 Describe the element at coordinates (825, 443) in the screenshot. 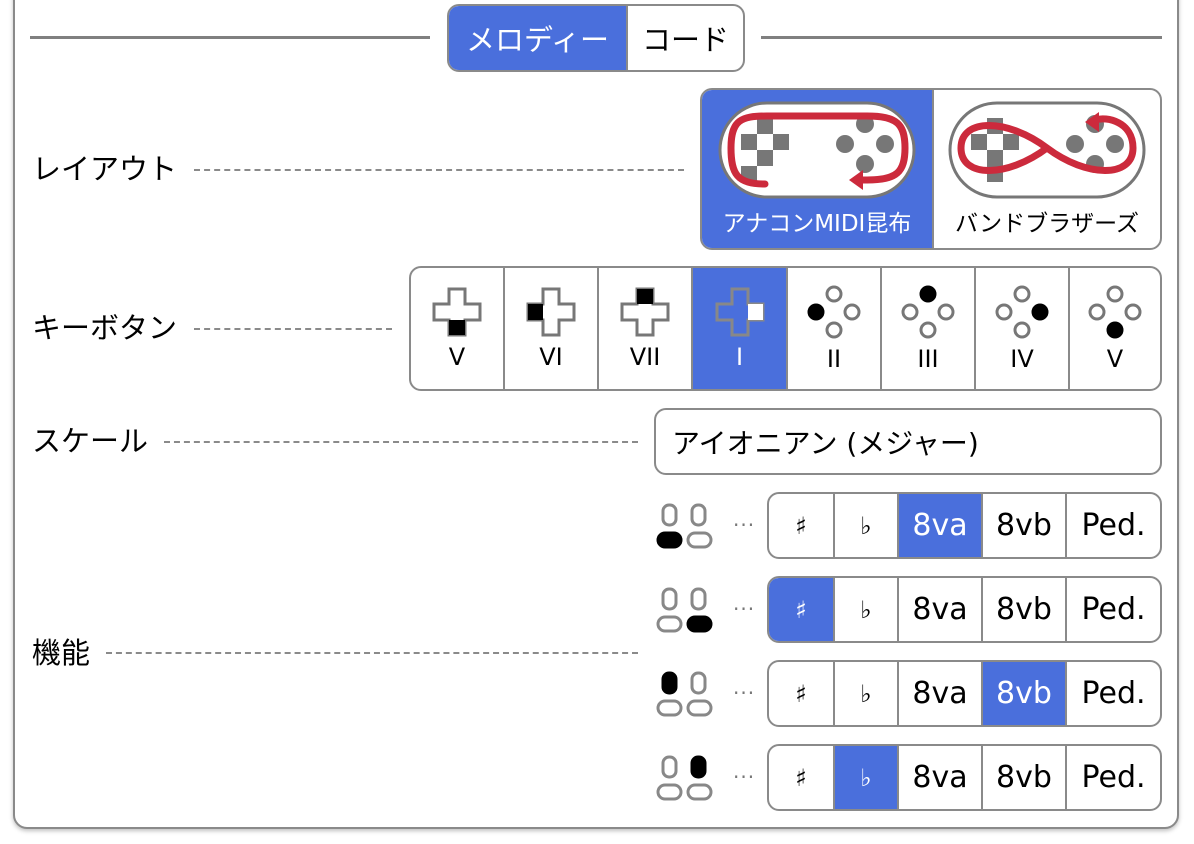

I see `scale-select-value: アイオニアン (メジャー)` at that location.